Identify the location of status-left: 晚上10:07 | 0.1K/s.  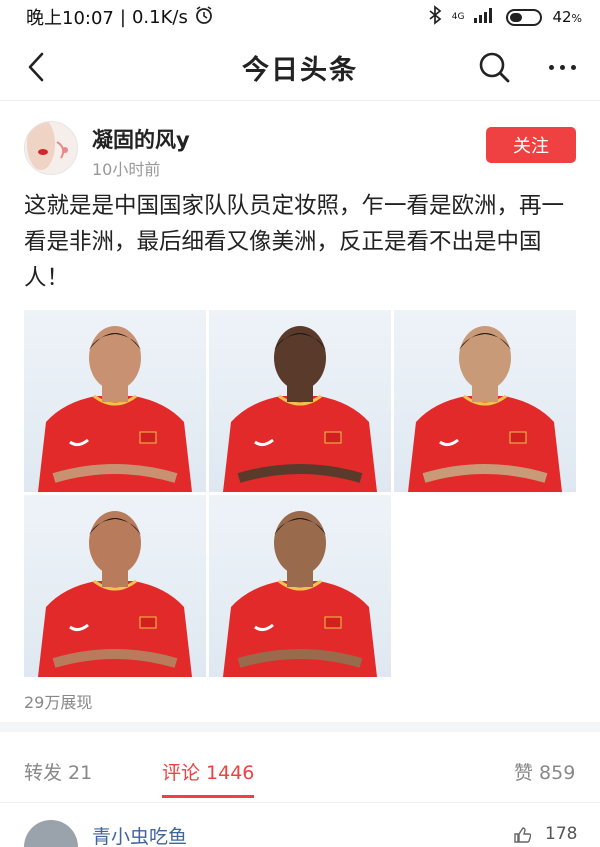
(120, 17).